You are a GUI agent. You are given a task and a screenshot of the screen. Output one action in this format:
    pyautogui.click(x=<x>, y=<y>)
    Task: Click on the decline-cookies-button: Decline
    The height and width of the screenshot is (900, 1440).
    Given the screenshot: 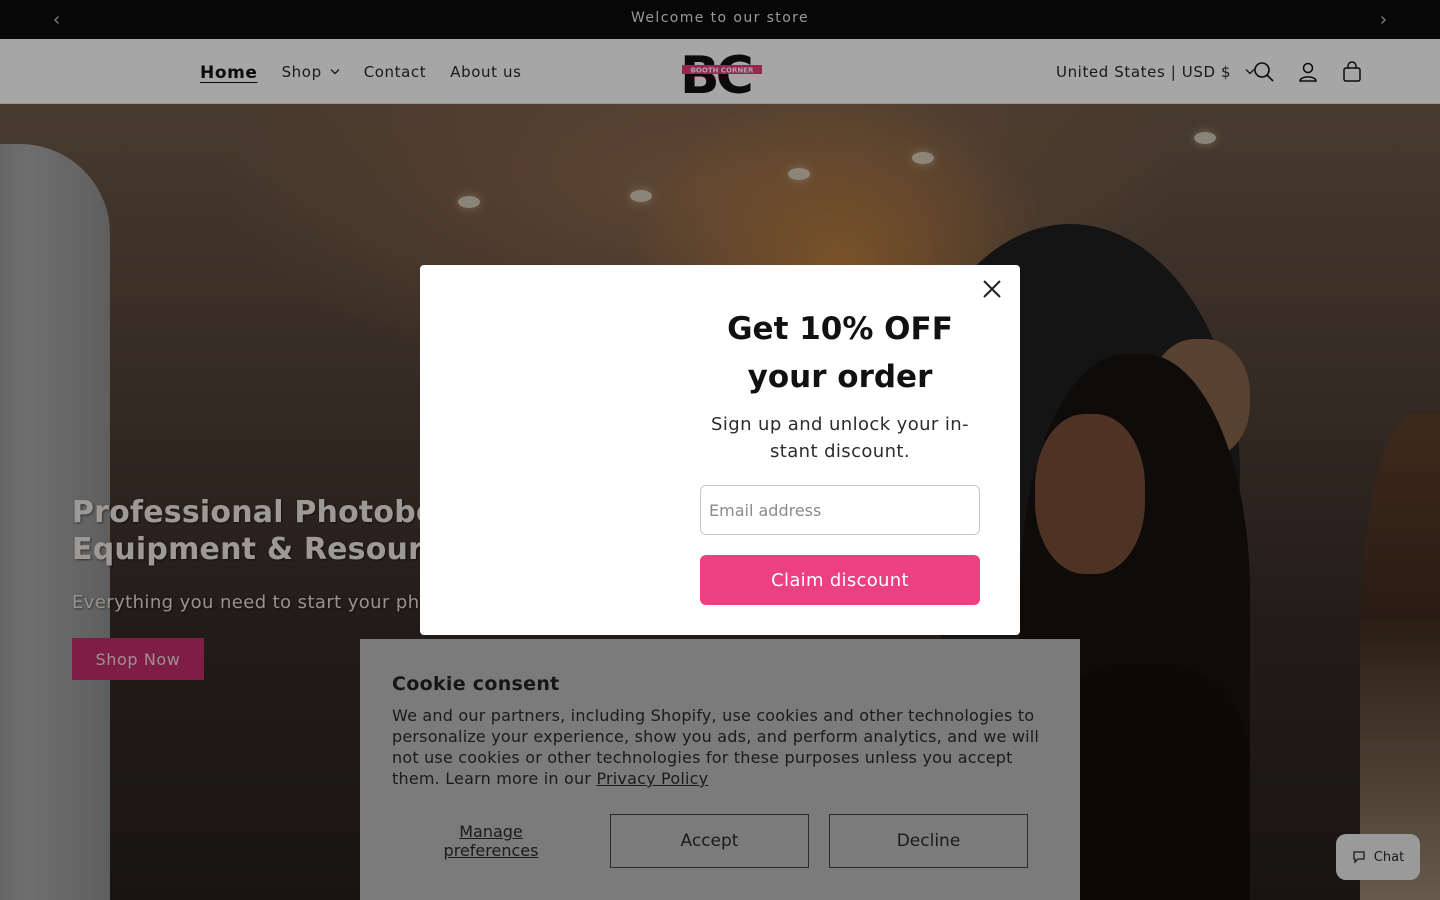 What is the action you would take?
    pyautogui.click(x=928, y=841)
    